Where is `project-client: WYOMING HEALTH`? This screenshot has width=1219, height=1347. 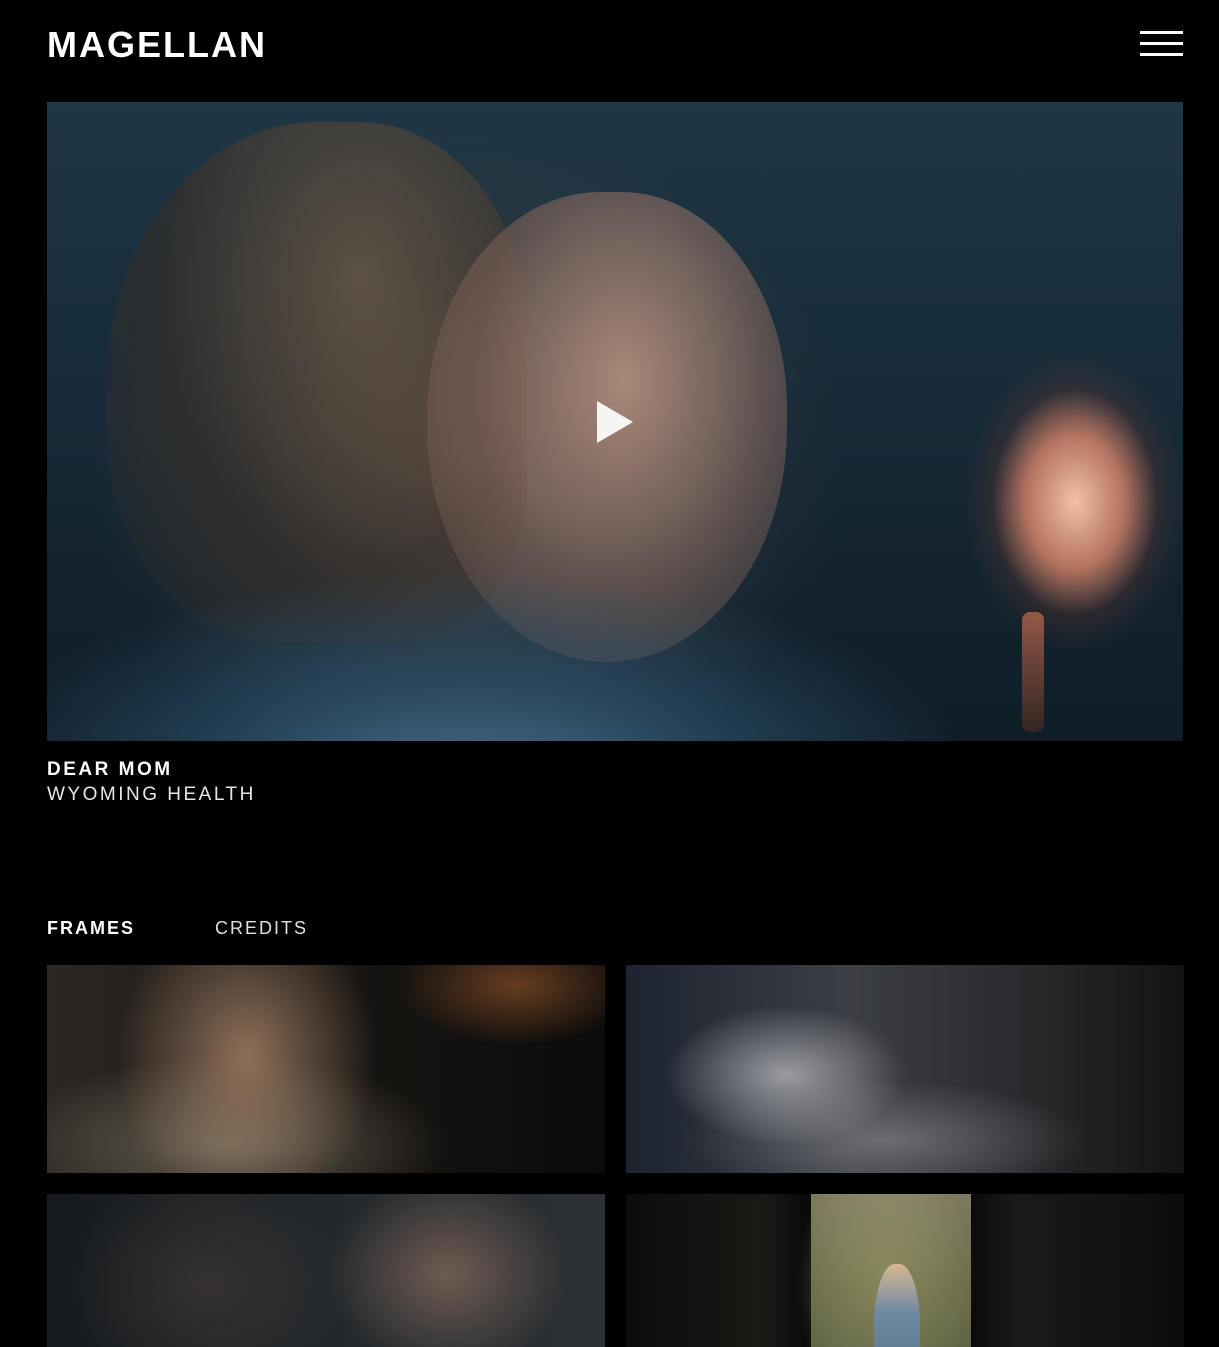
project-client: WYOMING HEALTH is located at coordinates (151, 794).